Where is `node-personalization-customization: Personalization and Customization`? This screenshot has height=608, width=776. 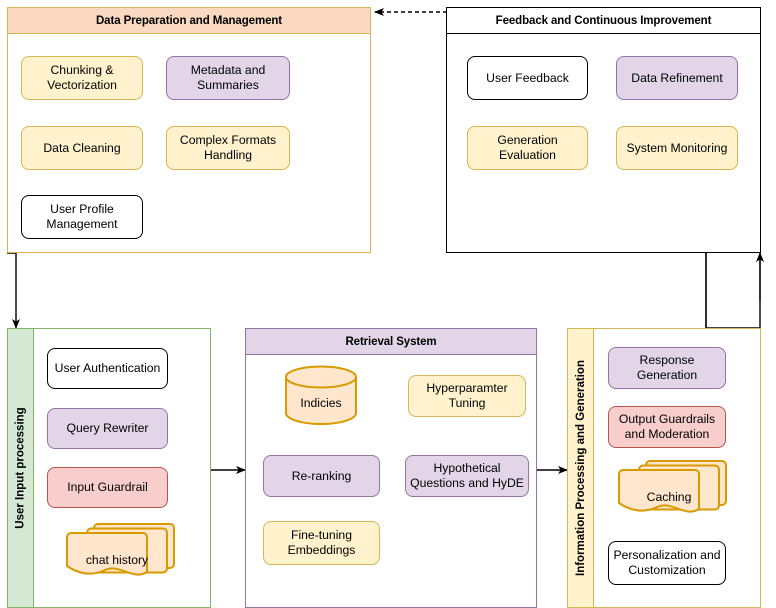
node-personalization-customization: Personalization and Customization is located at coordinates (667, 563).